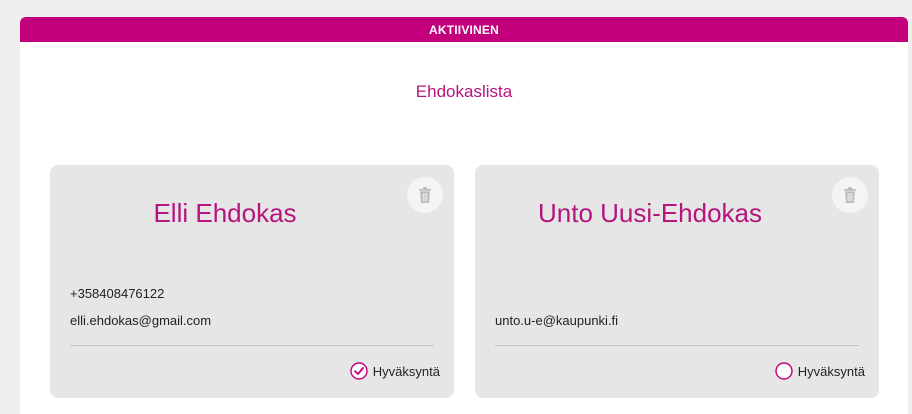 This screenshot has width=912, height=414. What do you see at coordinates (141, 320) in the screenshot?
I see `candidate-email: elli.ehdokas@gmail.com` at bounding box center [141, 320].